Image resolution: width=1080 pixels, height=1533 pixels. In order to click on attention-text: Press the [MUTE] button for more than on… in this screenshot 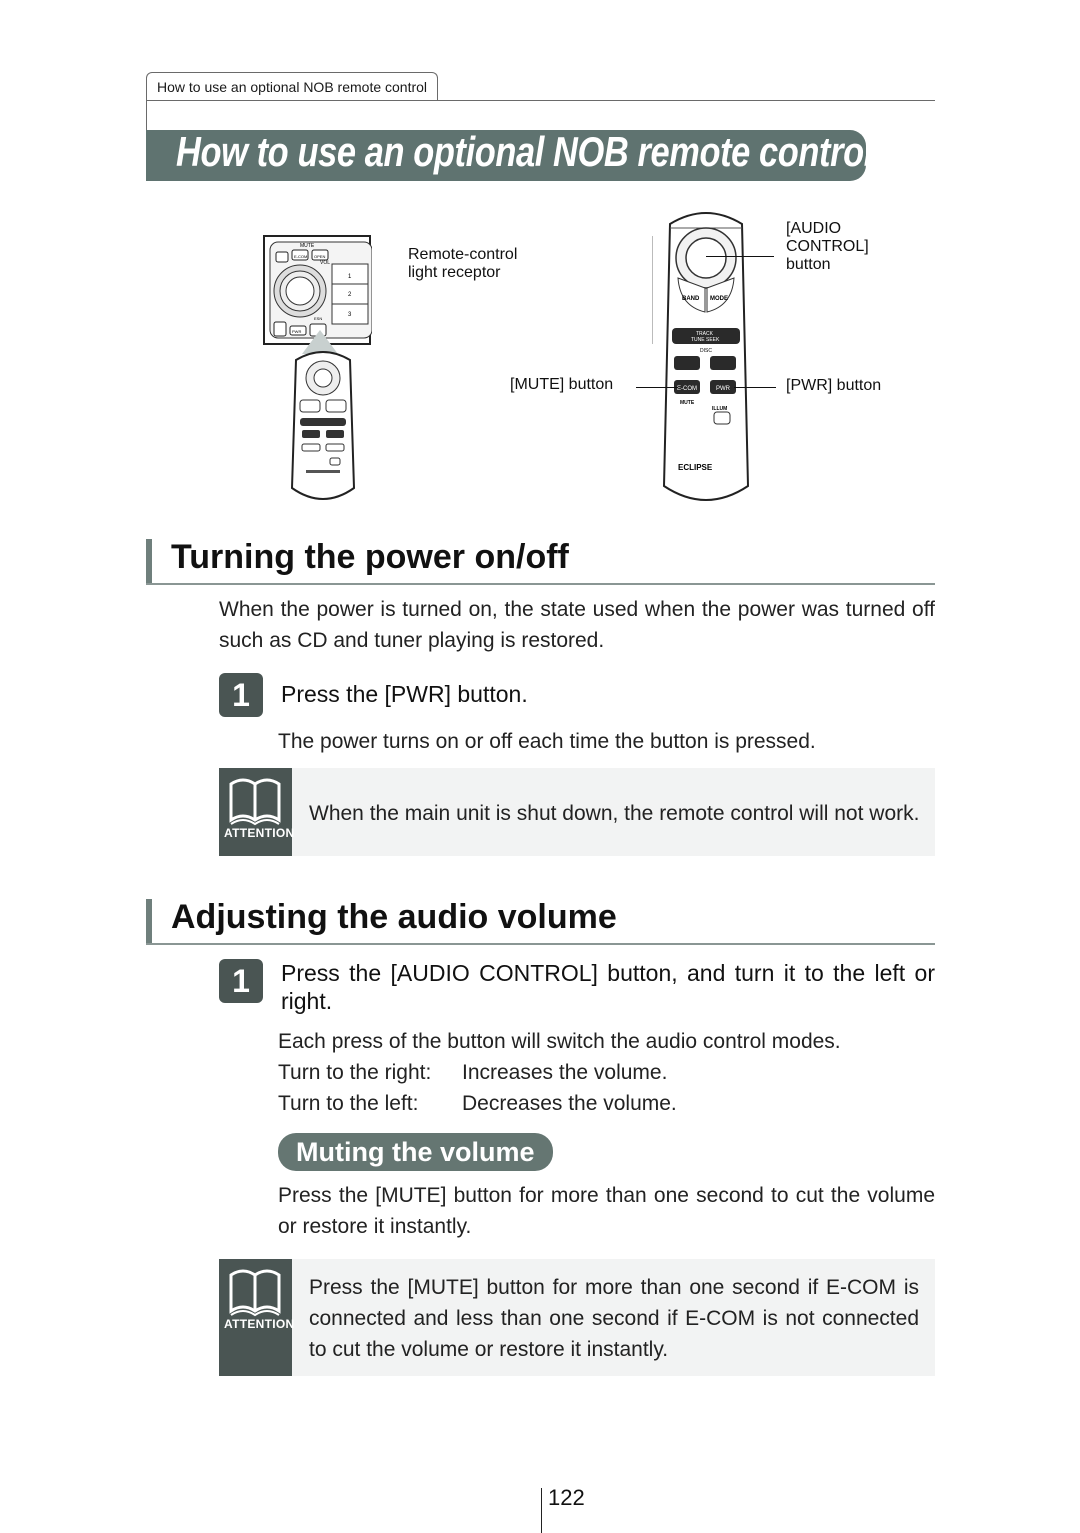, I will do `click(614, 1318)`.